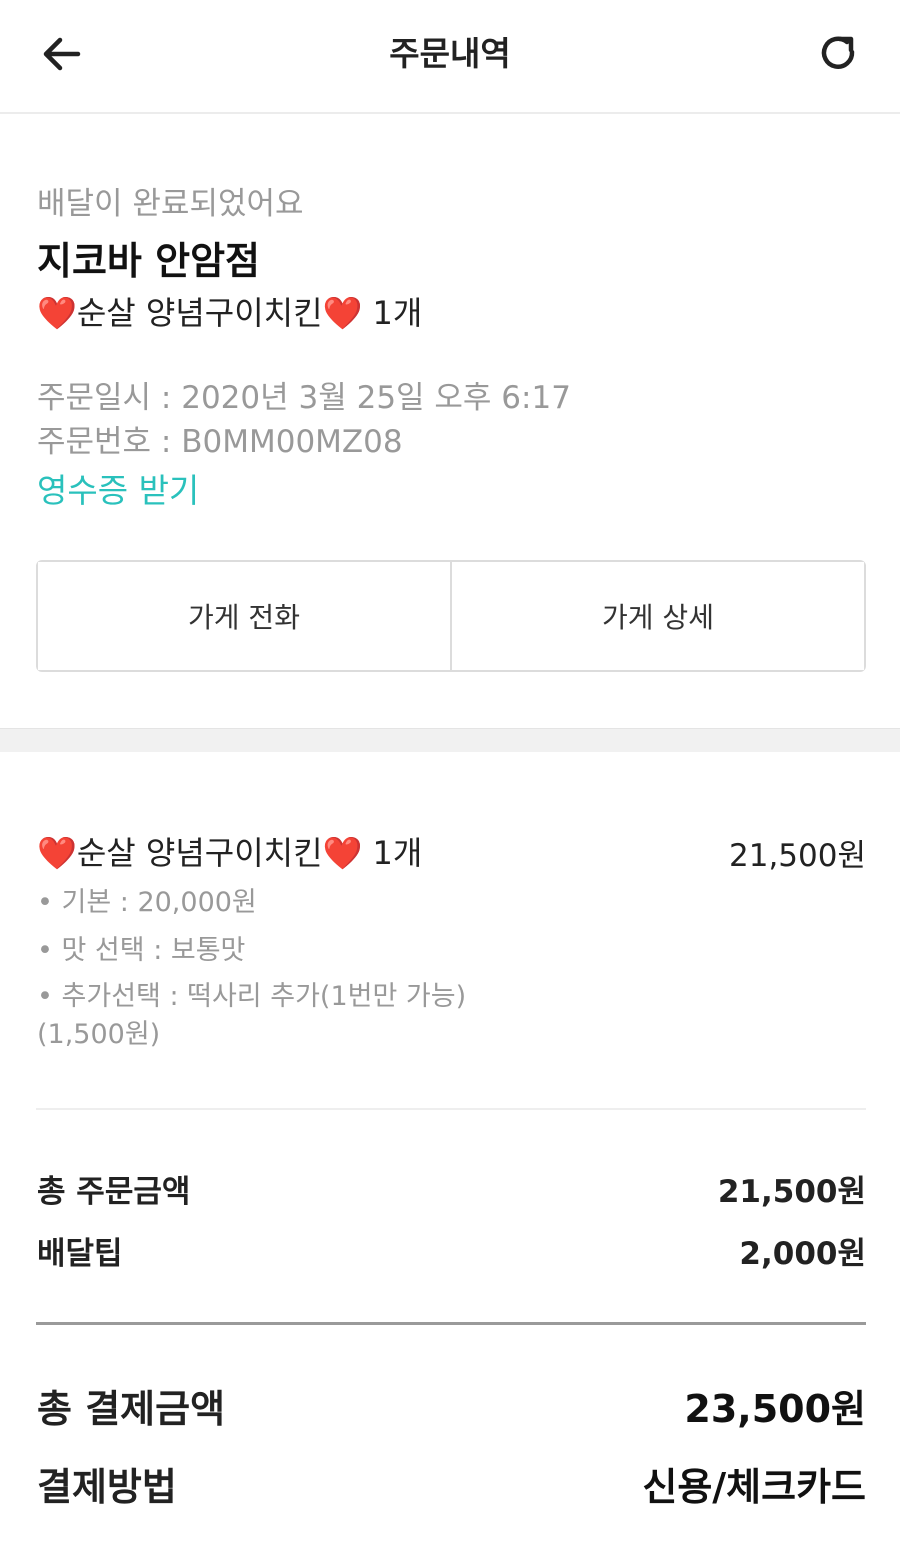 The height and width of the screenshot is (1559, 900). Describe the element at coordinates (170, 204) in the screenshot. I see `delivery-status: 배달이 완료되었어요` at that location.